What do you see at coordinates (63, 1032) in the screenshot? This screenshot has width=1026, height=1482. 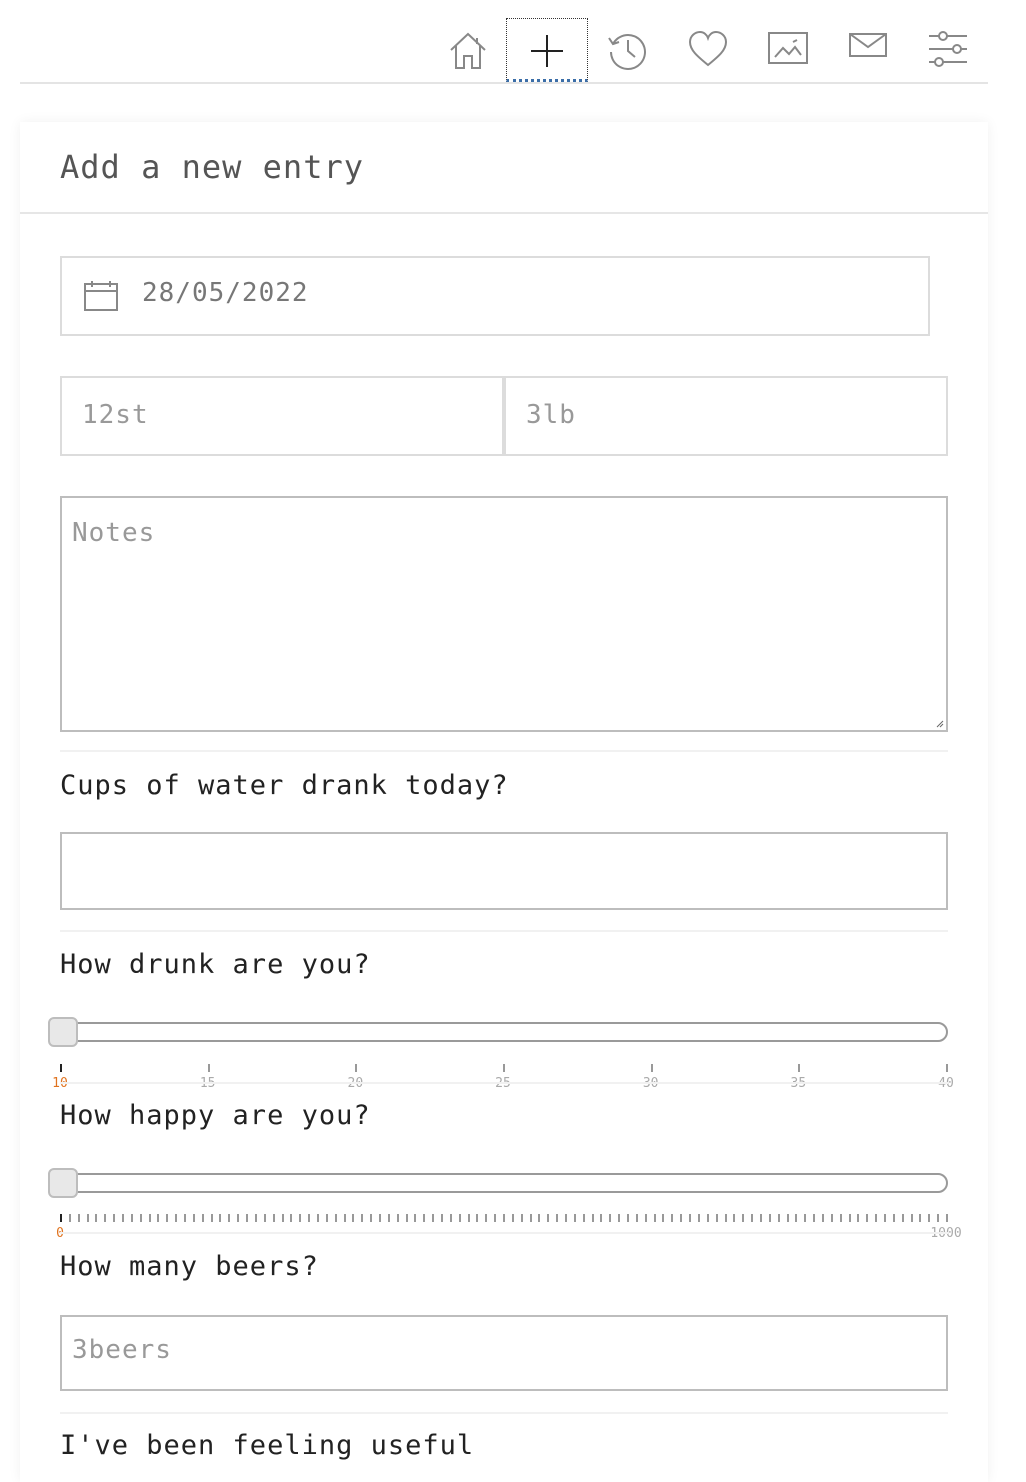 I see `drunk-slider-thumb` at bounding box center [63, 1032].